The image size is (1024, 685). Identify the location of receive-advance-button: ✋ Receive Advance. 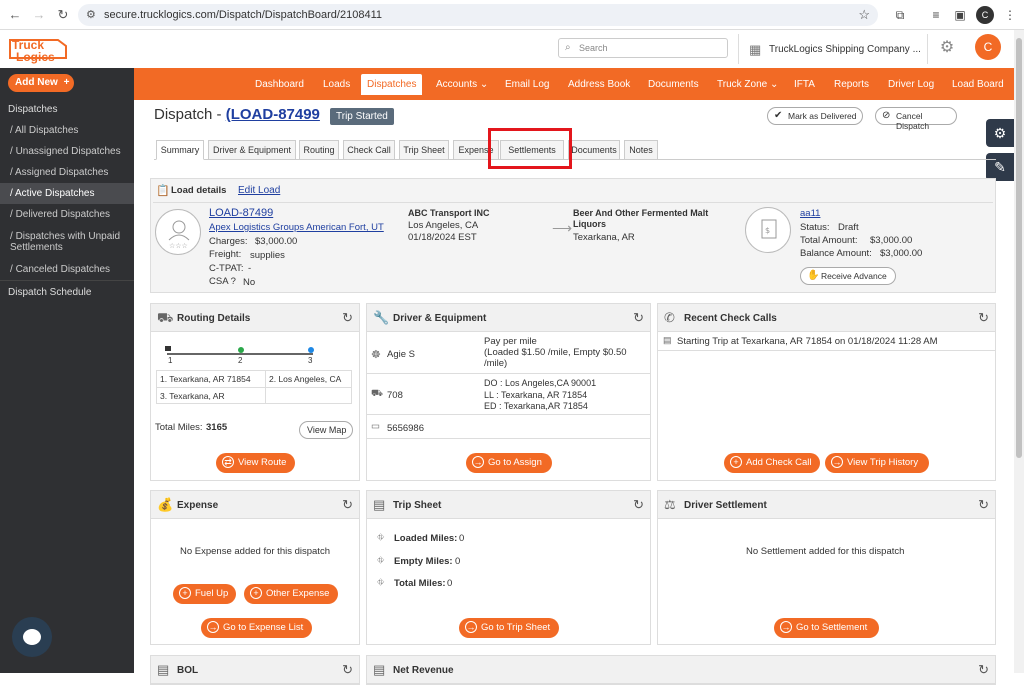
(848, 276).